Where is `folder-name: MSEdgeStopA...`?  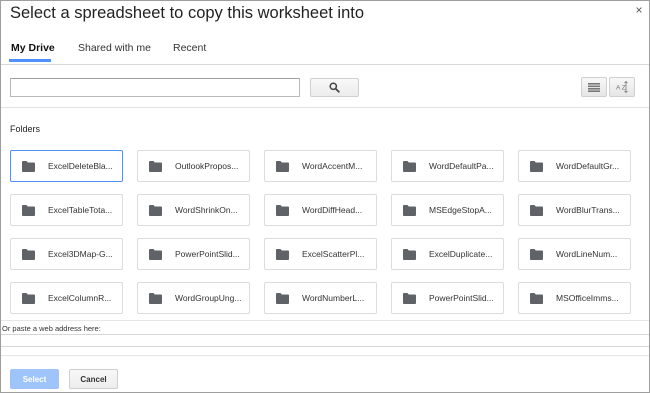
folder-name: MSEdgeStopA... is located at coordinates (460, 210).